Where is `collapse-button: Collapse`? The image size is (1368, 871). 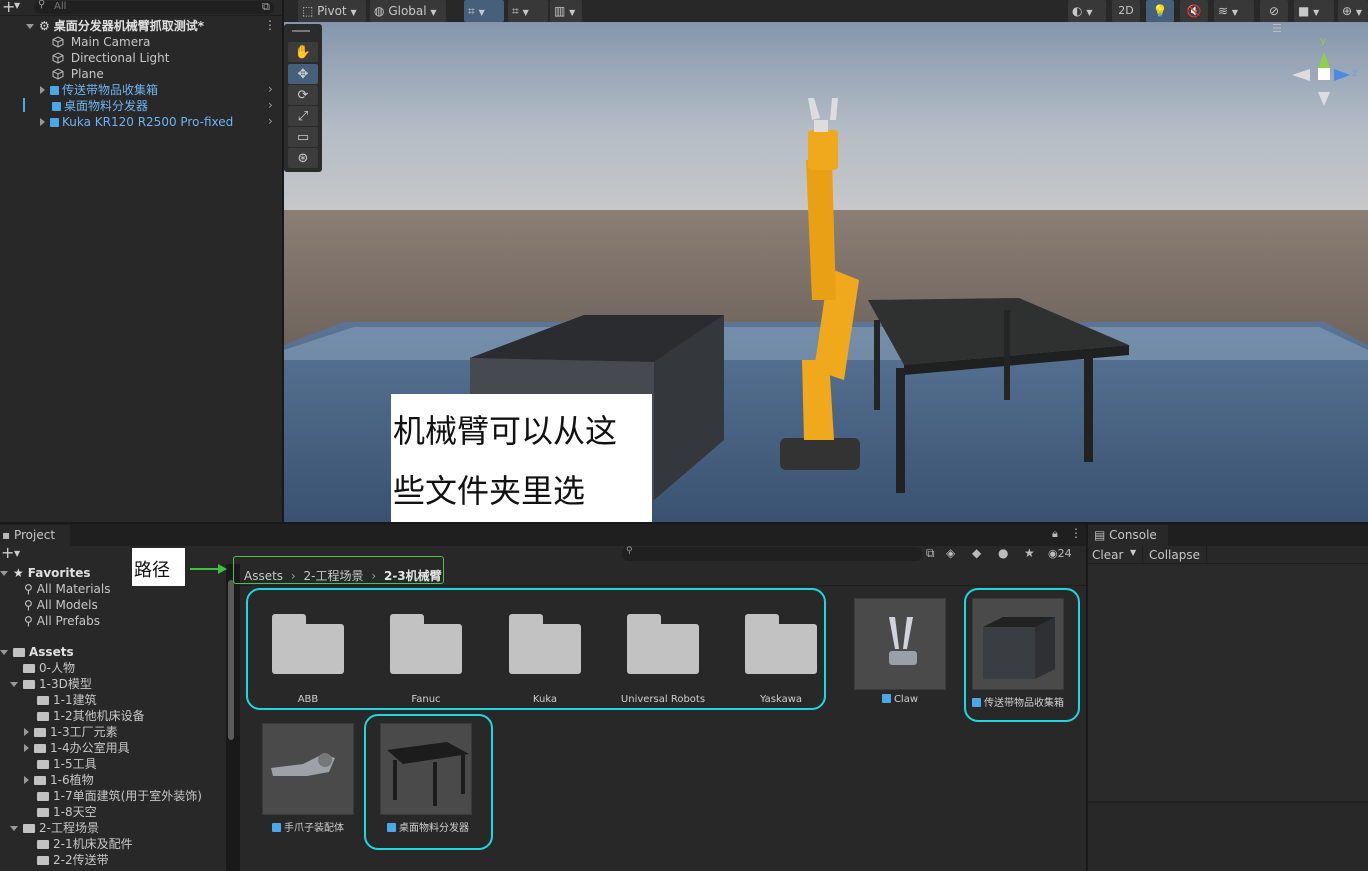 collapse-button: Collapse is located at coordinates (1174, 555).